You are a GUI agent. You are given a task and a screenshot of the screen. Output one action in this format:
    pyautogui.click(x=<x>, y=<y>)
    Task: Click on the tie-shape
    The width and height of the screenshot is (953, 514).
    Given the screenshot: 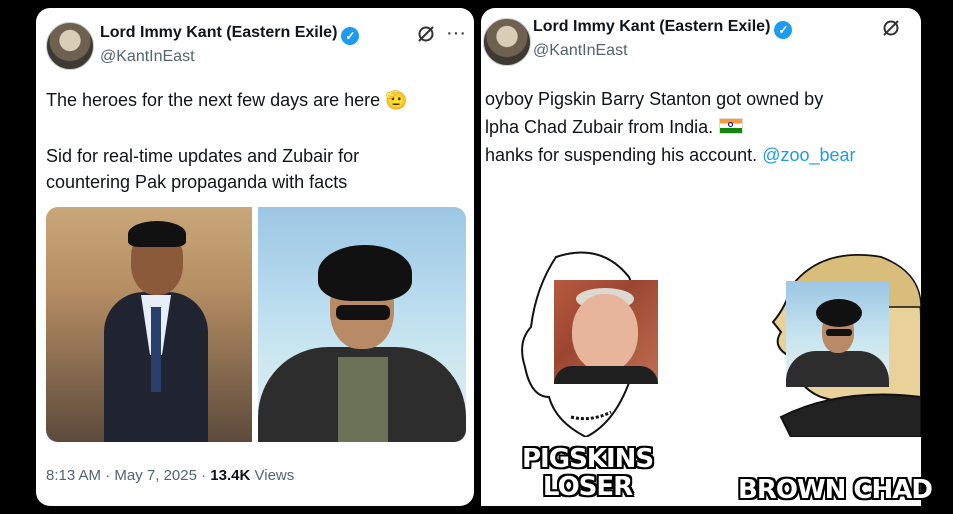 What is the action you would take?
    pyautogui.click(x=156, y=349)
    